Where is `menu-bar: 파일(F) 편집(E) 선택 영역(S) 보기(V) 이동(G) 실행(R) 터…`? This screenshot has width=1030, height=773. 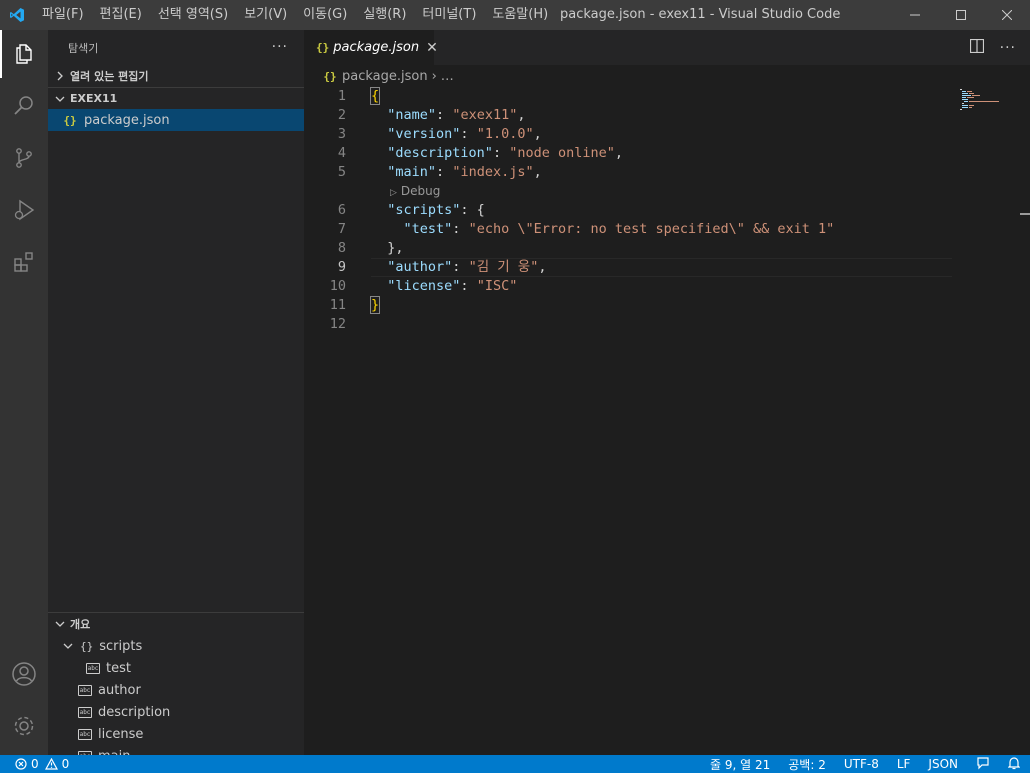
menu-bar: 파일(F) 편집(E) 선택 영역(S) 보기(V) 이동(G) 실행(R) 터… is located at coordinates (295, 15).